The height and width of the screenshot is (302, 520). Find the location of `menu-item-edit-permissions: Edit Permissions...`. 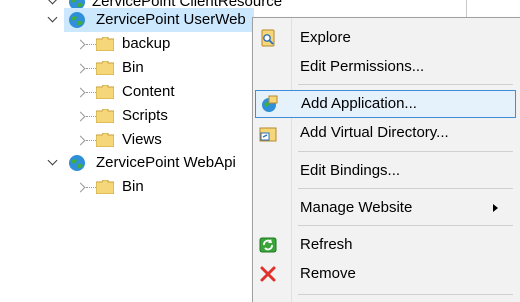

menu-item-edit-permissions: Edit Permissions... is located at coordinates (386, 67).